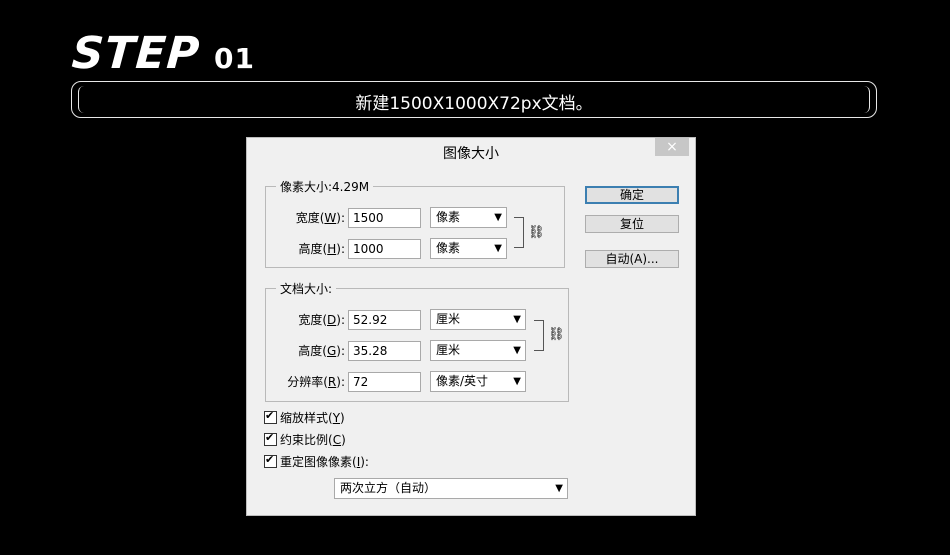 The height and width of the screenshot is (555, 950). What do you see at coordinates (468, 217) in the screenshot?
I see `pixel-width-unit-select: 像素 ▼` at bounding box center [468, 217].